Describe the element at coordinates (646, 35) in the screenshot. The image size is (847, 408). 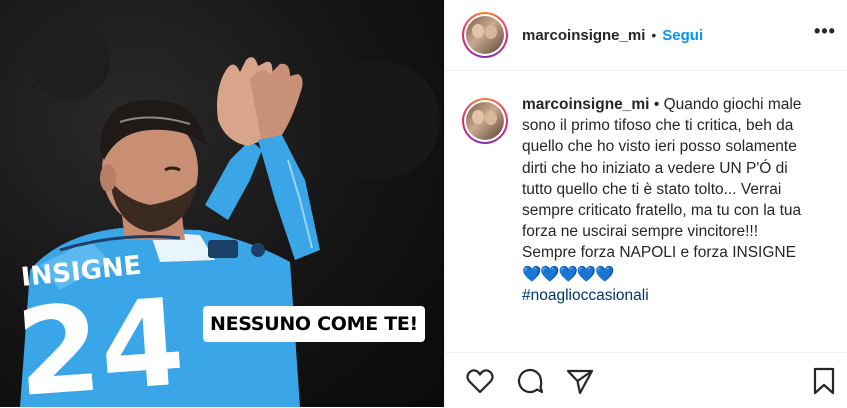
I see `post-header: marcoinsigne_mi • Segui •••` at that location.